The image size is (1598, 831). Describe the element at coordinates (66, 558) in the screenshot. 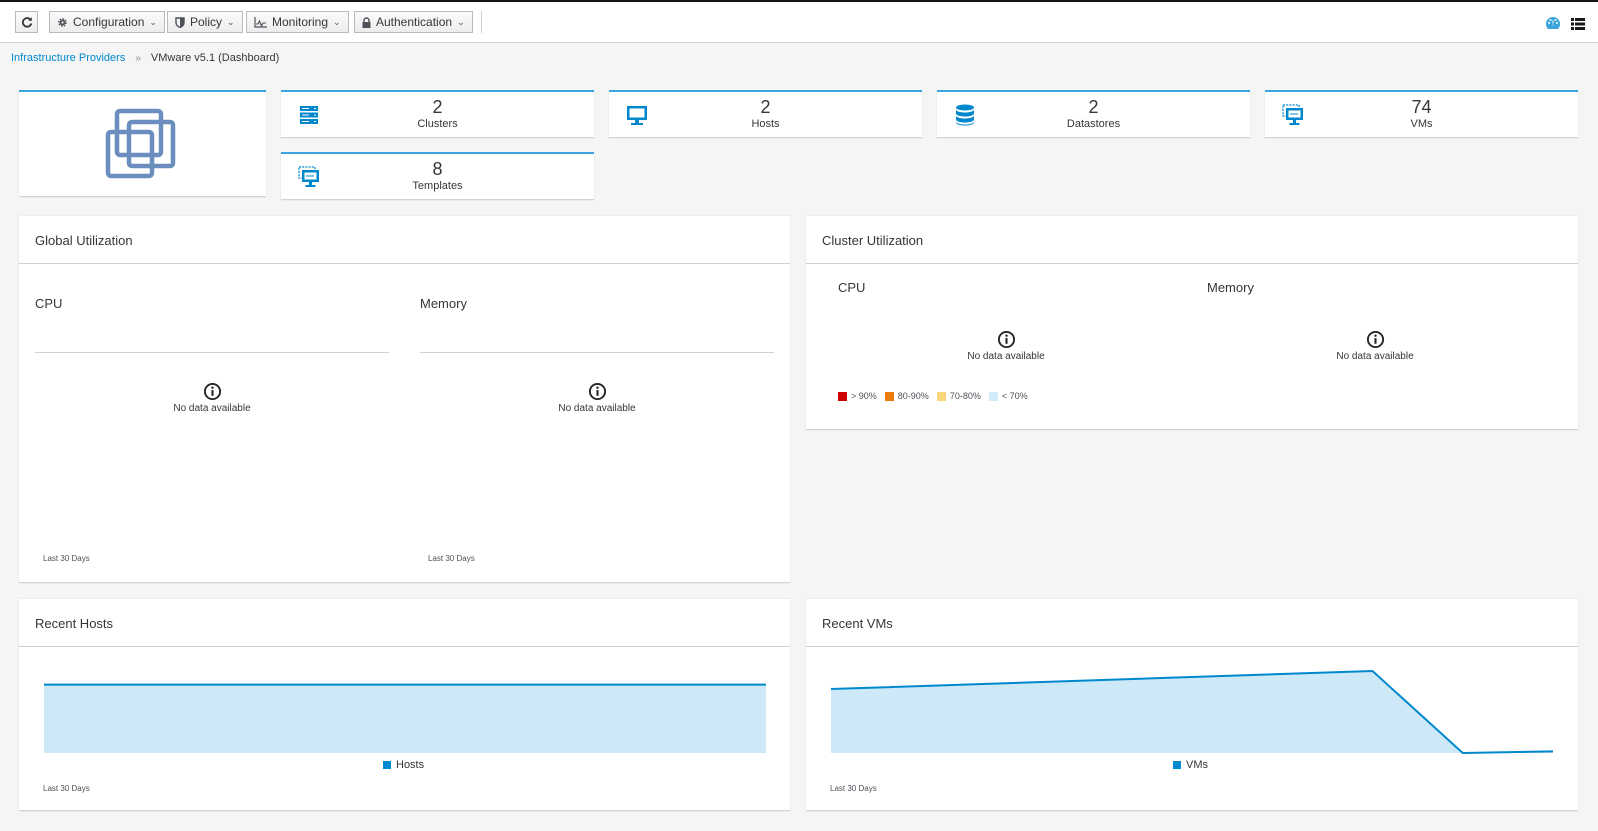

I see `global-cpu-footer: Last 30 Days` at that location.